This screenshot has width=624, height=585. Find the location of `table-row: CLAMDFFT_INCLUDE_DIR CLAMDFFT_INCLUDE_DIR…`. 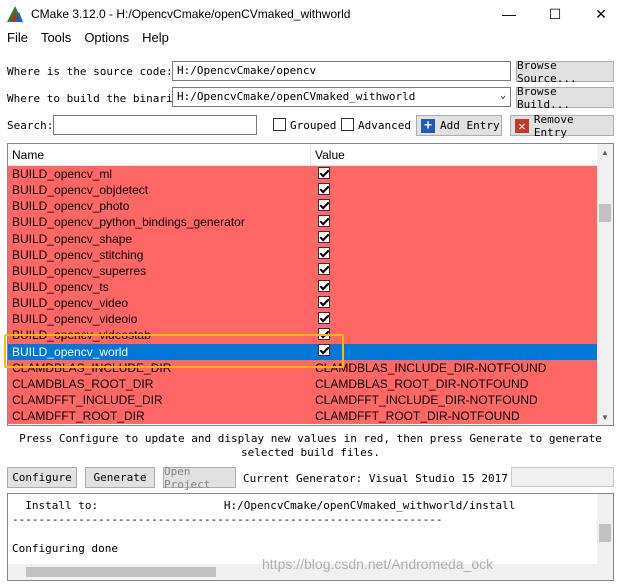

table-row: CLAMDFFT_INCLUDE_DIR CLAMDFFT_INCLUDE_DIR… is located at coordinates (303, 400).